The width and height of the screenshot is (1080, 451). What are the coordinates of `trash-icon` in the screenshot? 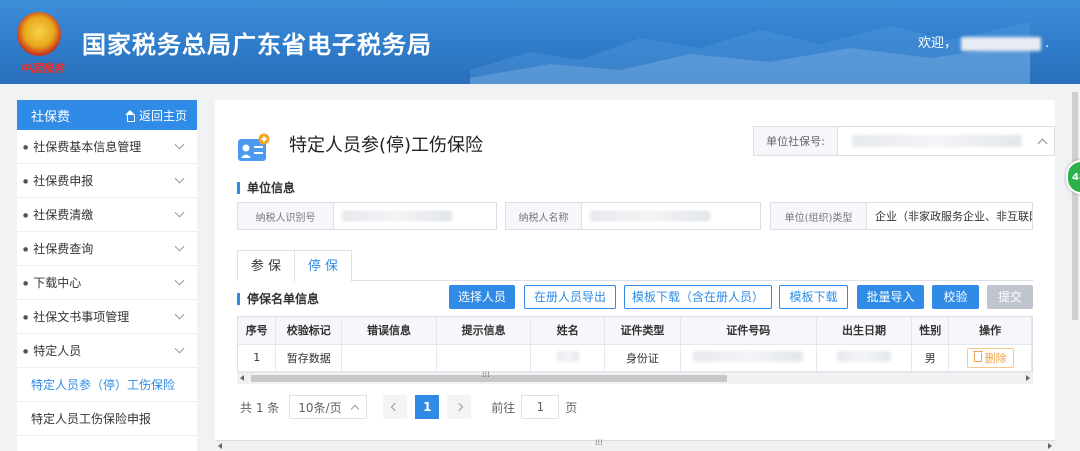 It's located at (977, 356).